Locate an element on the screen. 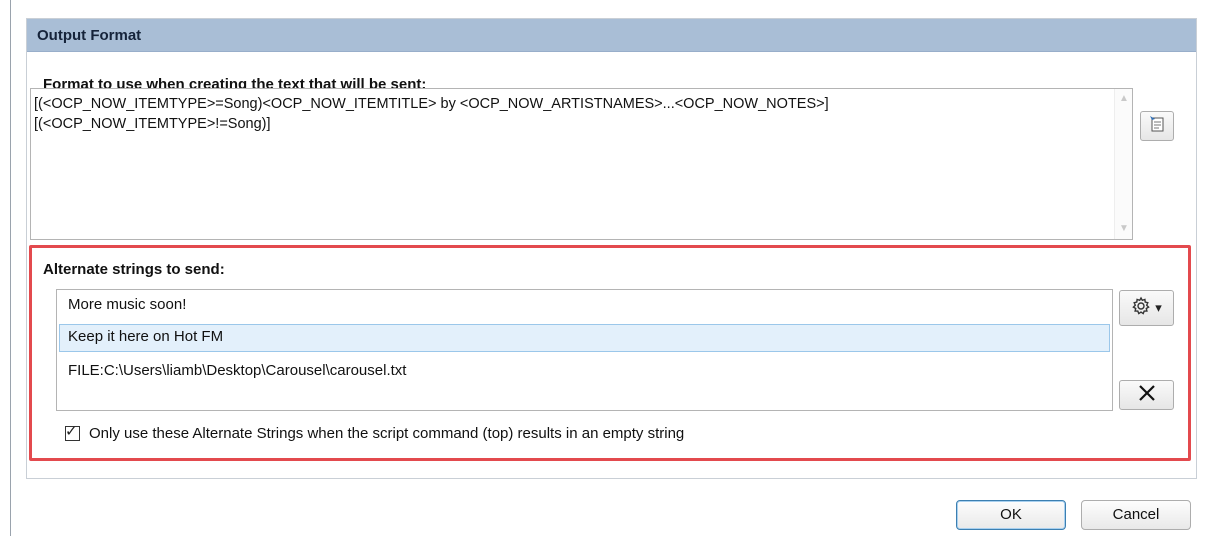  gear-icon is located at coordinates (1141, 308).